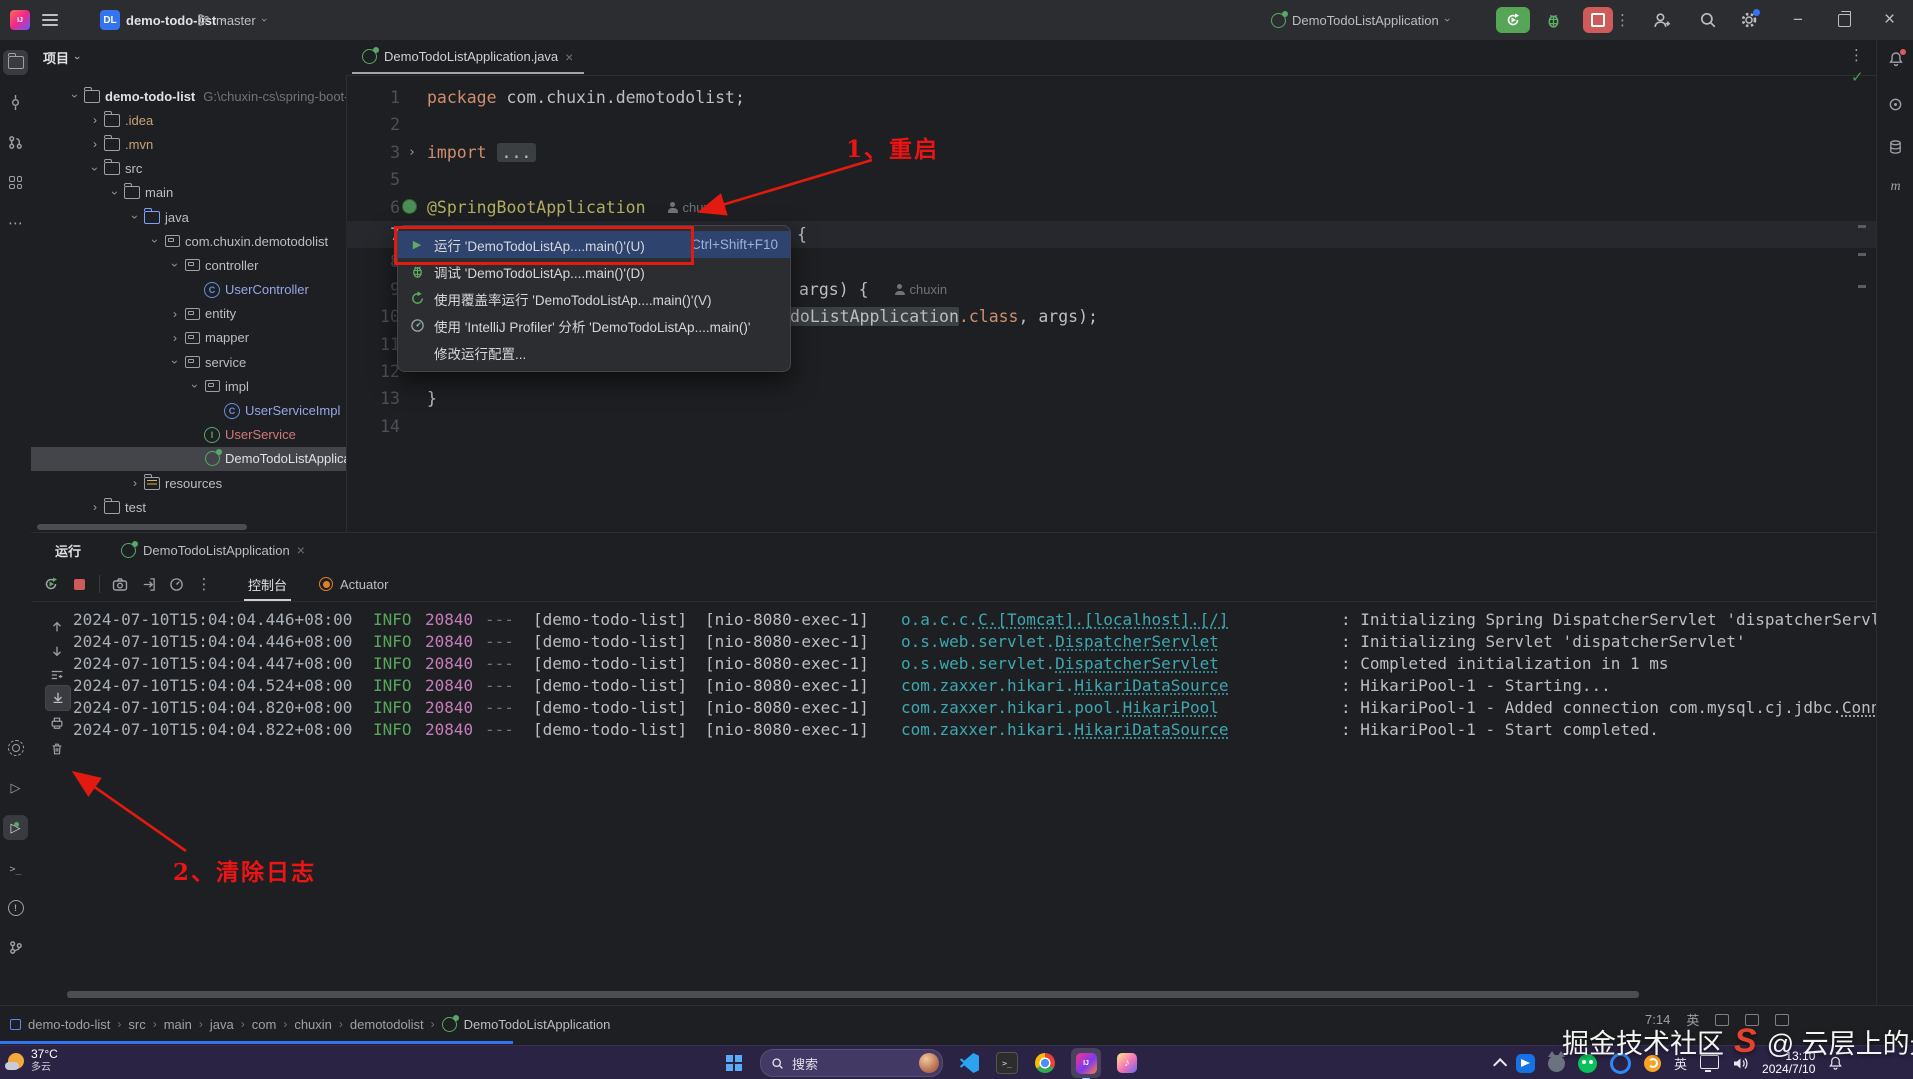  Describe the element at coordinates (969, 1063) in the screenshot. I see `taskbar-app-vscode` at that location.